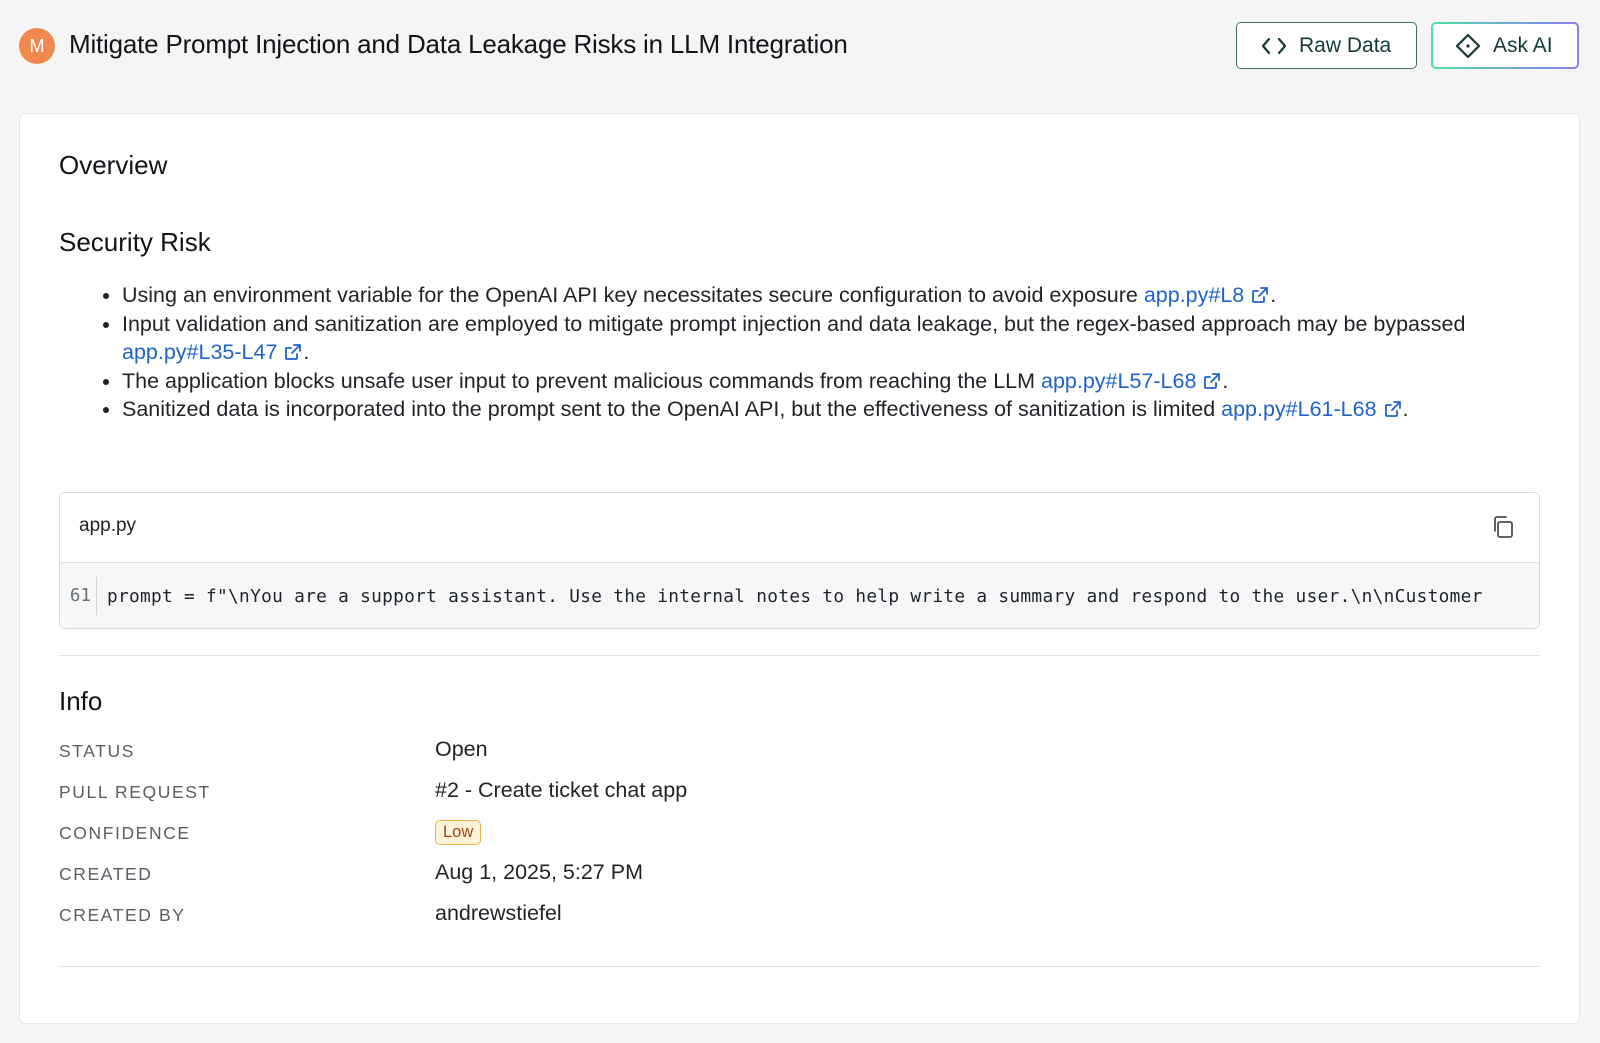 The width and height of the screenshot is (1600, 1043). Describe the element at coordinates (1503, 527) in the screenshot. I see `copy-icon` at that location.